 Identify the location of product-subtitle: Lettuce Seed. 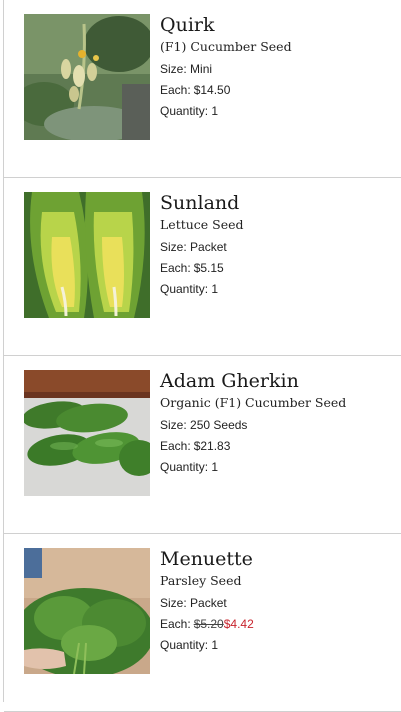
(202, 224).